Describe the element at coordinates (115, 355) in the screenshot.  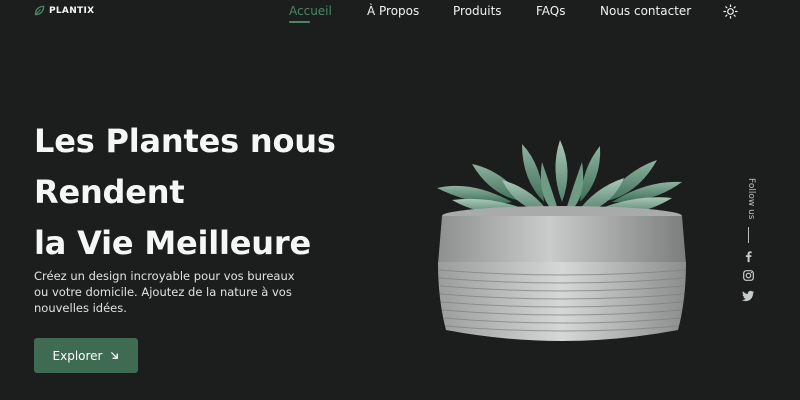
I see `arrow-down-right-icon` at that location.